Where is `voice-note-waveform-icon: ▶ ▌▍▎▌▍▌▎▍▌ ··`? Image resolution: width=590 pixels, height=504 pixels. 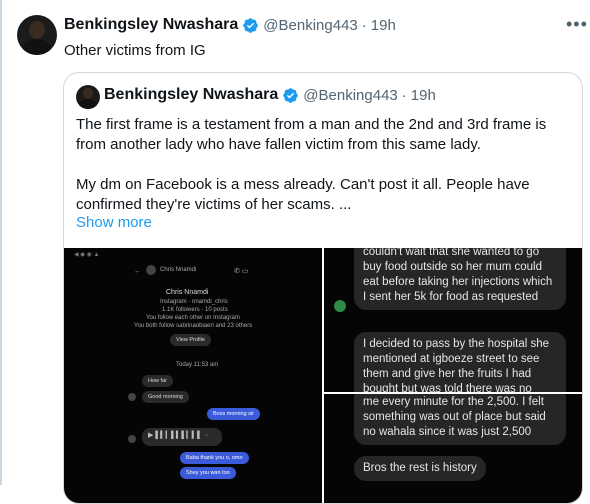
voice-note-waveform-icon: ▶ ▌▍▎▌▍▌▎▍▌ ·· is located at coordinates (182, 437).